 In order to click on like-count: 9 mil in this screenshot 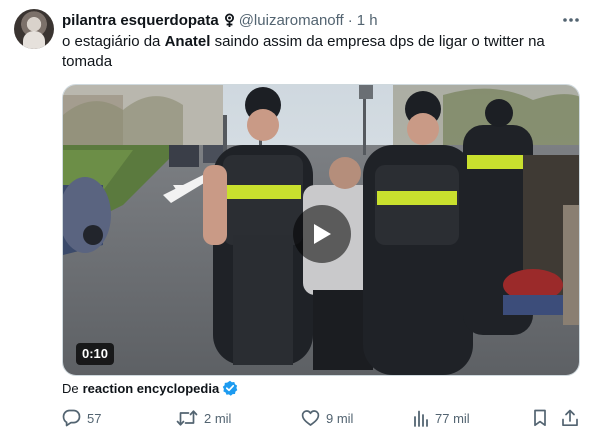, I will do `click(340, 418)`.